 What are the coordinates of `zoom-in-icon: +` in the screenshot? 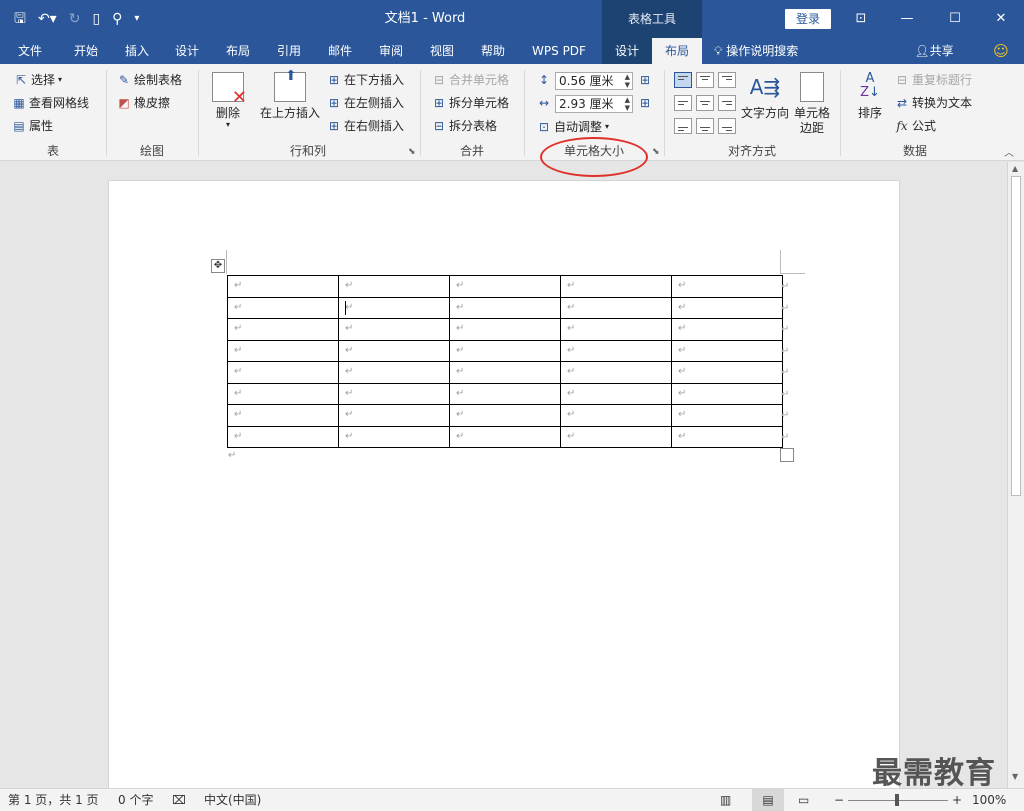 It's located at (957, 800).